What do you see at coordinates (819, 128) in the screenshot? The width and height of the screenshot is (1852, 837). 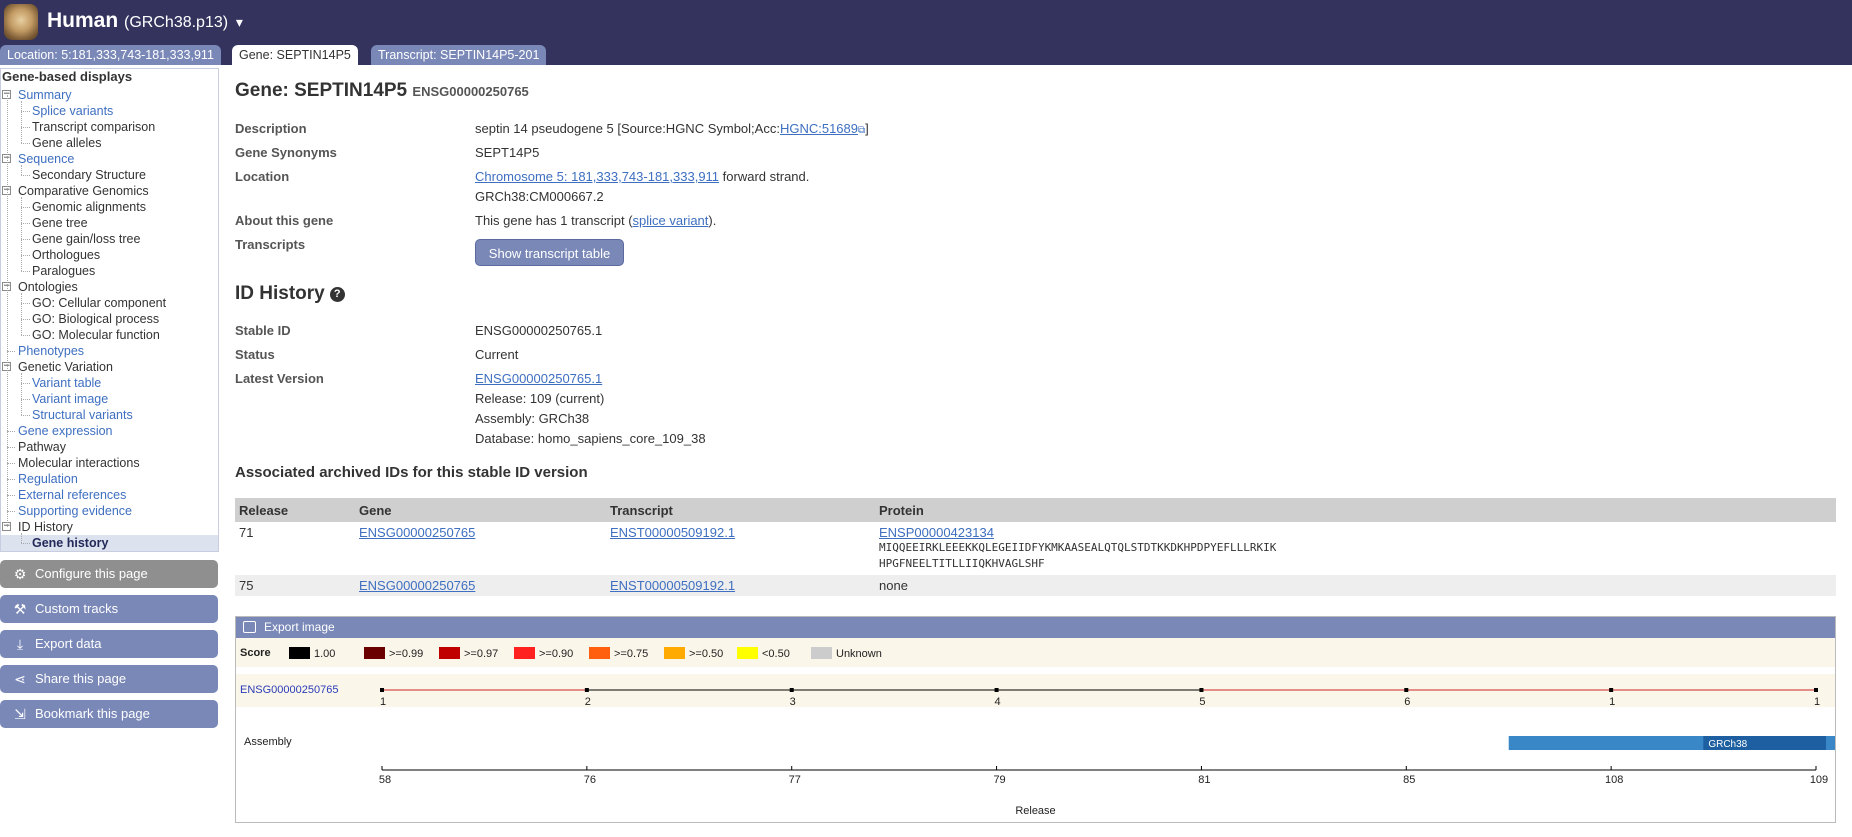 I see `hgnc-link: HGNC:51689` at bounding box center [819, 128].